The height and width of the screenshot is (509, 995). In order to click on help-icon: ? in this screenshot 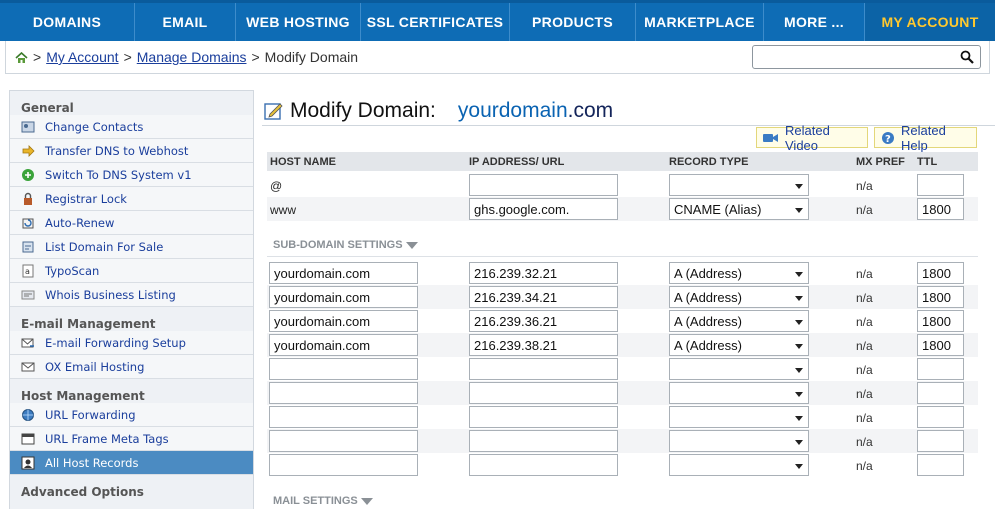, I will do `click(888, 138)`.